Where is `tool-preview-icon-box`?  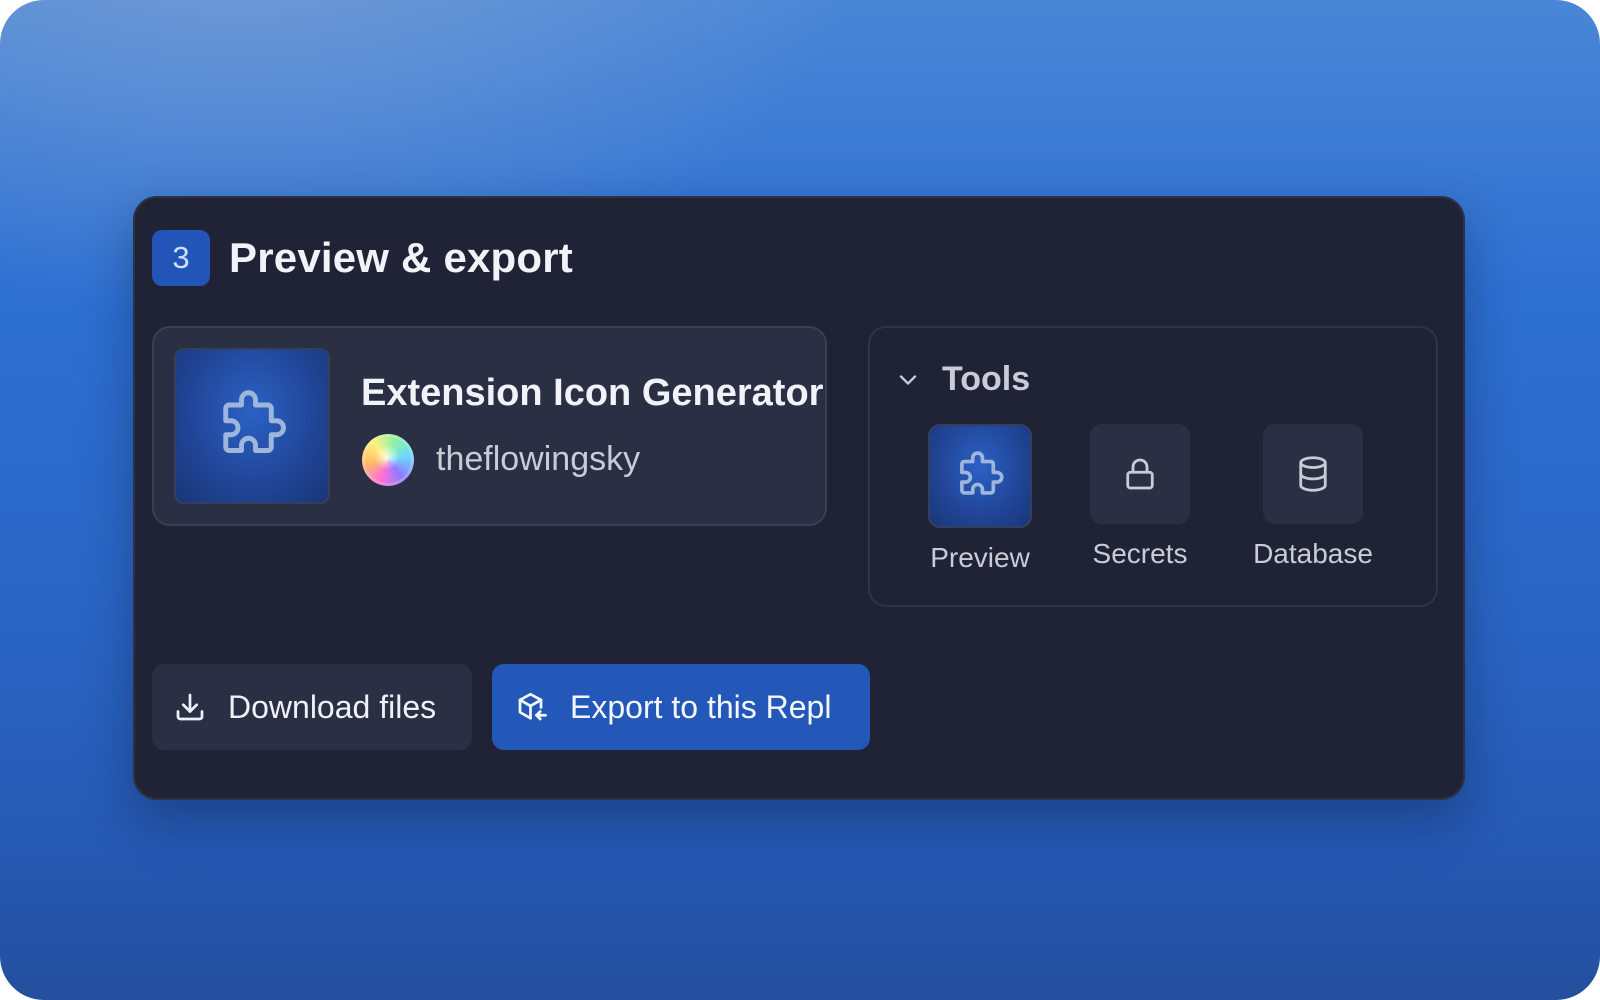
tool-preview-icon-box is located at coordinates (980, 476).